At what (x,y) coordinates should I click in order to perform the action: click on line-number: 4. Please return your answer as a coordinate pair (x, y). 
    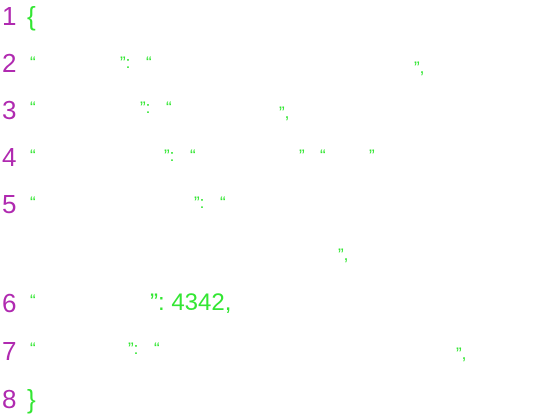
    Looking at the image, I should click on (9, 157).